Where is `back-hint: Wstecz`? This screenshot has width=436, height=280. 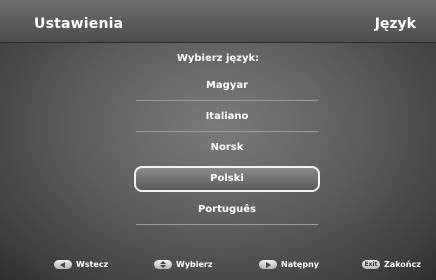 back-hint: Wstecz is located at coordinates (81, 264).